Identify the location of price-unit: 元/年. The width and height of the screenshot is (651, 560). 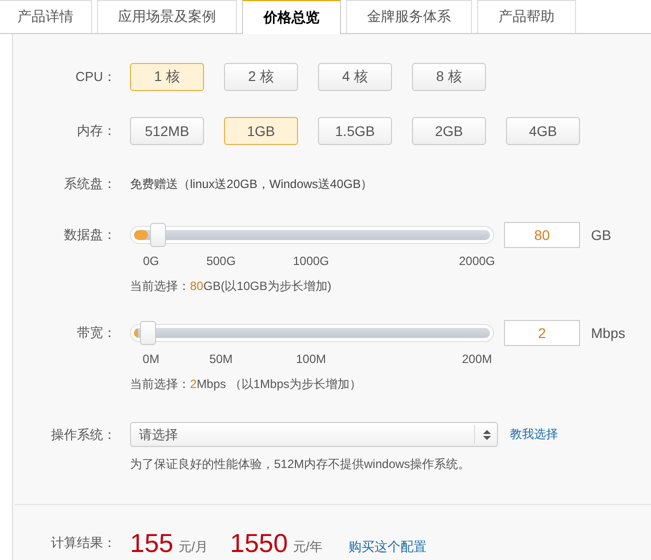
(307, 547).